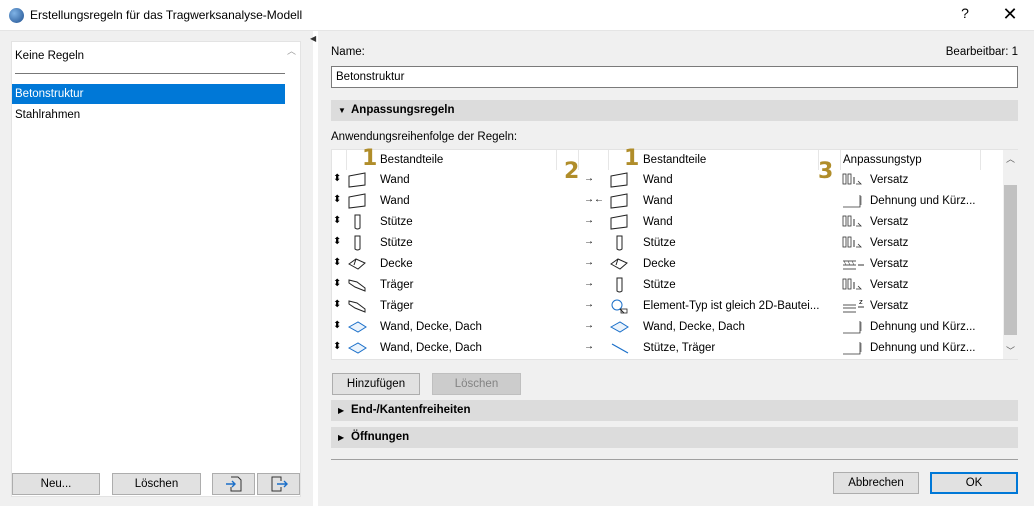 Image resolution: width=1034 pixels, height=506 pixels. Describe the element at coordinates (16, 15) in the screenshot. I see `app-logo-icon` at that location.